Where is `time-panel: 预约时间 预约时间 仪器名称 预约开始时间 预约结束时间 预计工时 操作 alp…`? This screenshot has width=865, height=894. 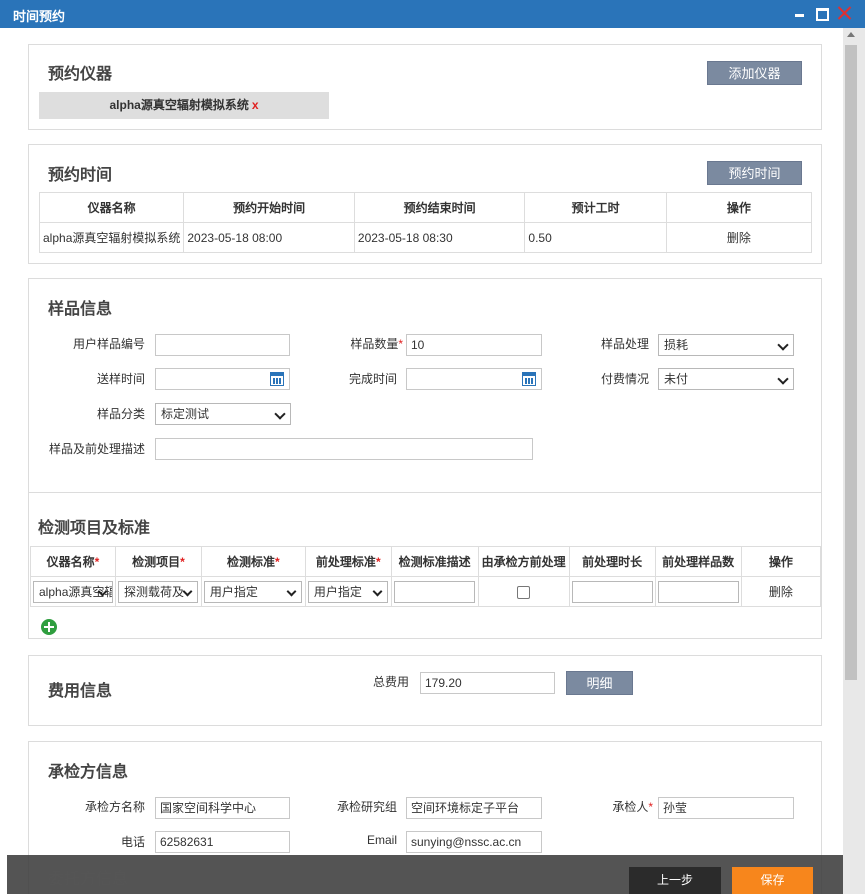 time-panel: 预约时间 预约时间 仪器名称 预约开始时间 预约结束时间 预计工时 操作 alp… is located at coordinates (425, 204).